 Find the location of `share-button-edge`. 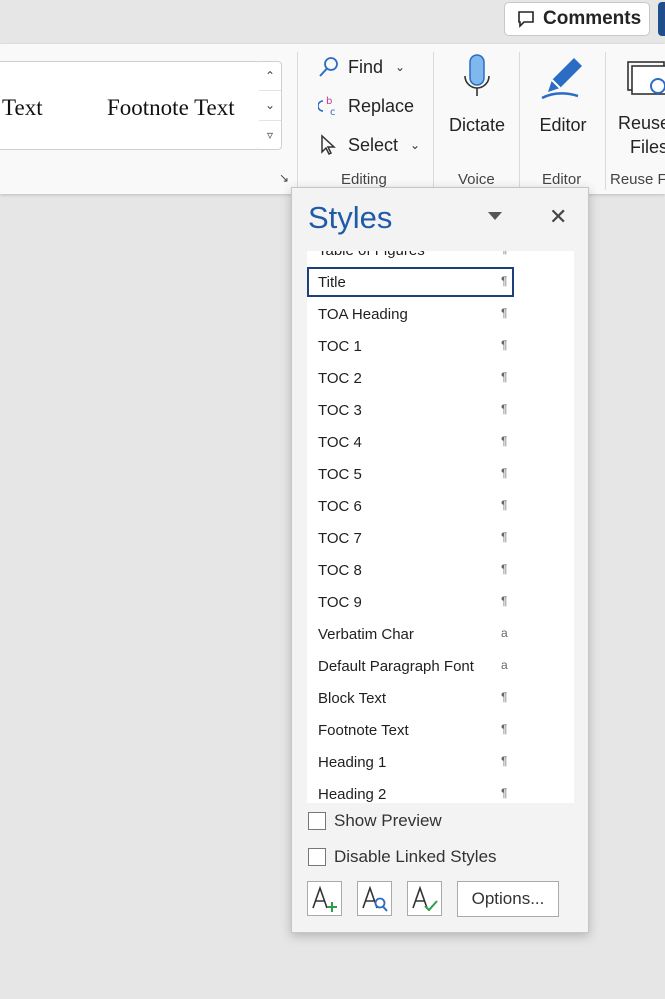

share-button-edge is located at coordinates (661, 19).